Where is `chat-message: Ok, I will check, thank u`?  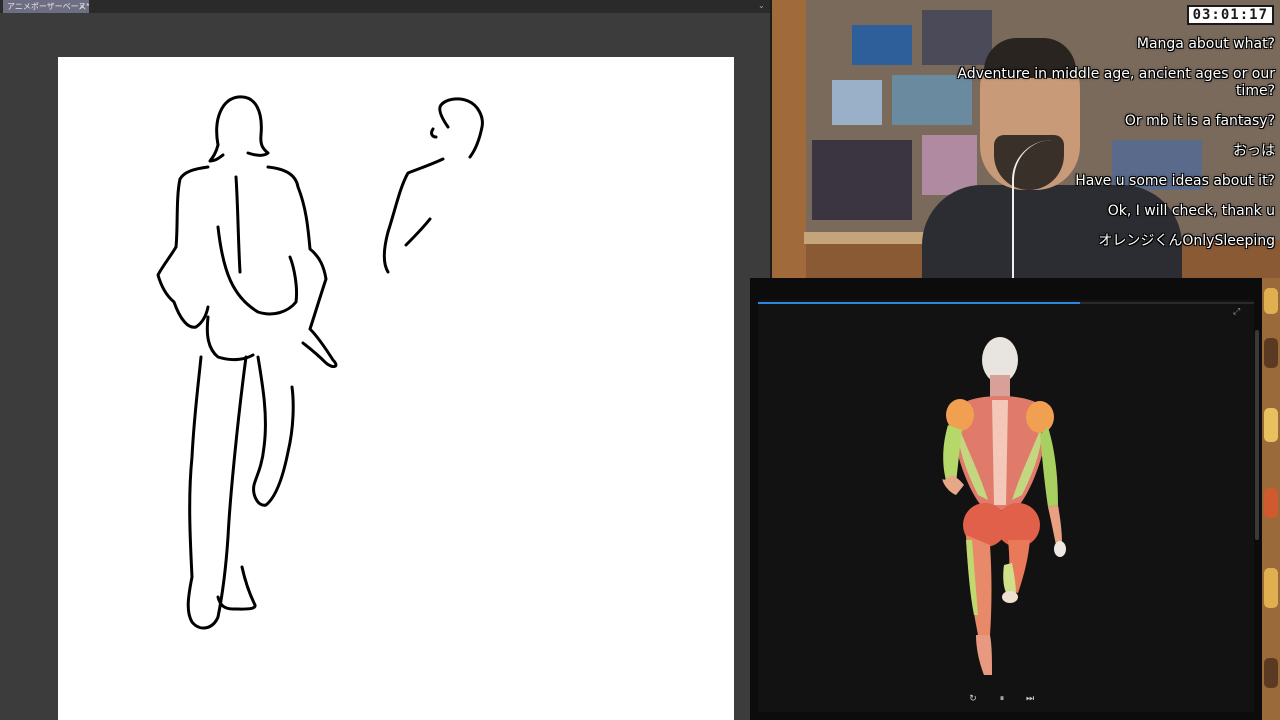 chat-message: Ok, I will check, thank u is located at coordinates (1191, 211).